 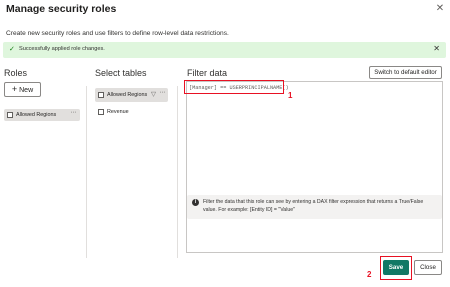 What do you see at coordinates (127, 95) in the screenshot?
I see `table-label: Allowed Regions` at bounding box center [127, 95].